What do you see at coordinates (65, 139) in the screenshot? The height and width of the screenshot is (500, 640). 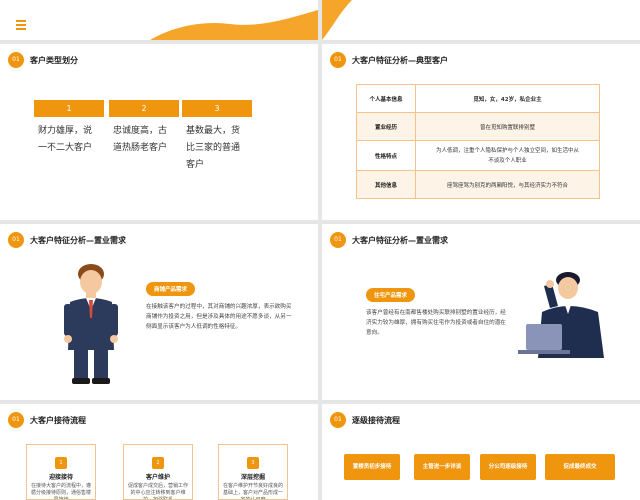 I see `card-text: 财力雄厚，说一不二大客户` at bounding box center [65, 139].